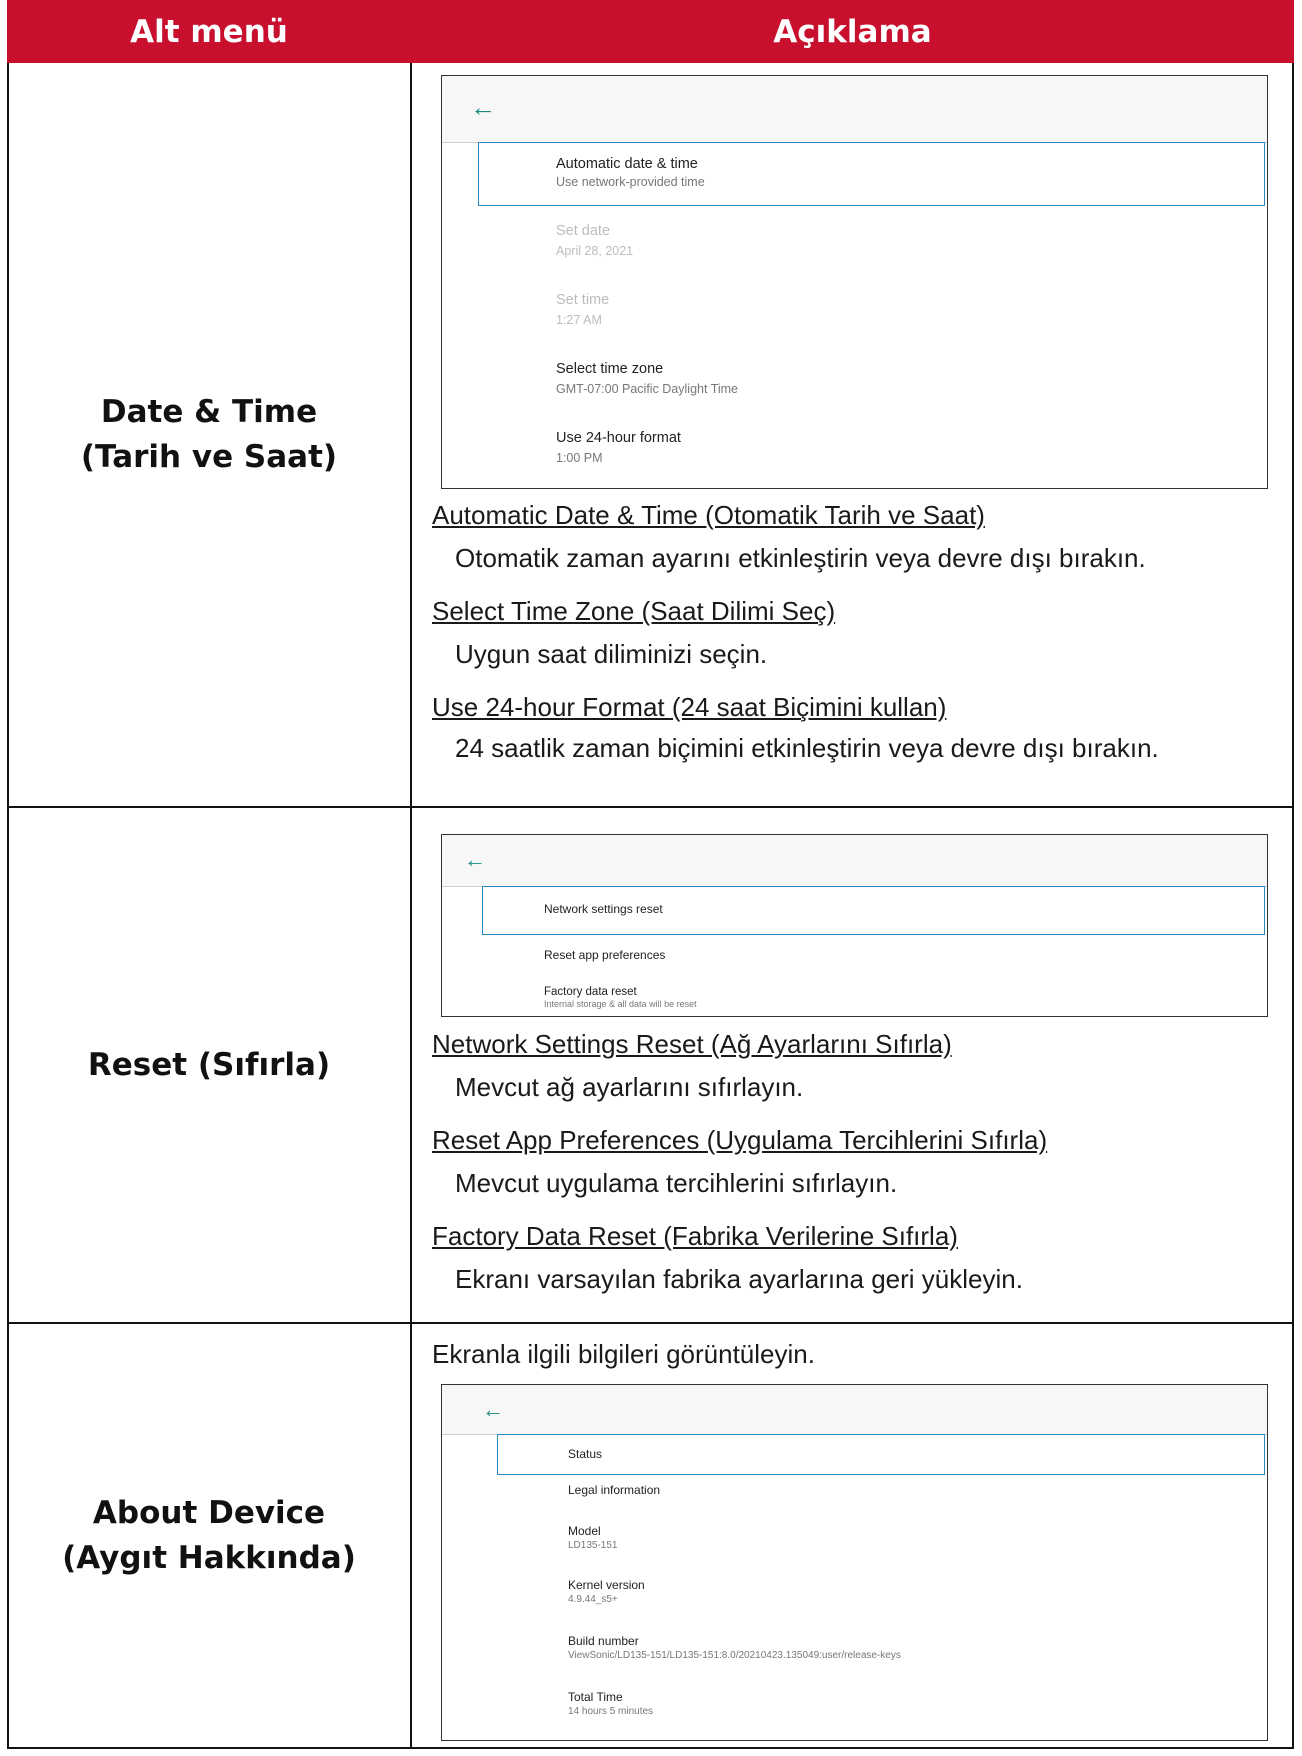  What do you see at coordinates (606, 1591) in the screenshot?
I see `setting-item: Kernel version 4.9.44_s5+` at bounding box center [606, 1591].